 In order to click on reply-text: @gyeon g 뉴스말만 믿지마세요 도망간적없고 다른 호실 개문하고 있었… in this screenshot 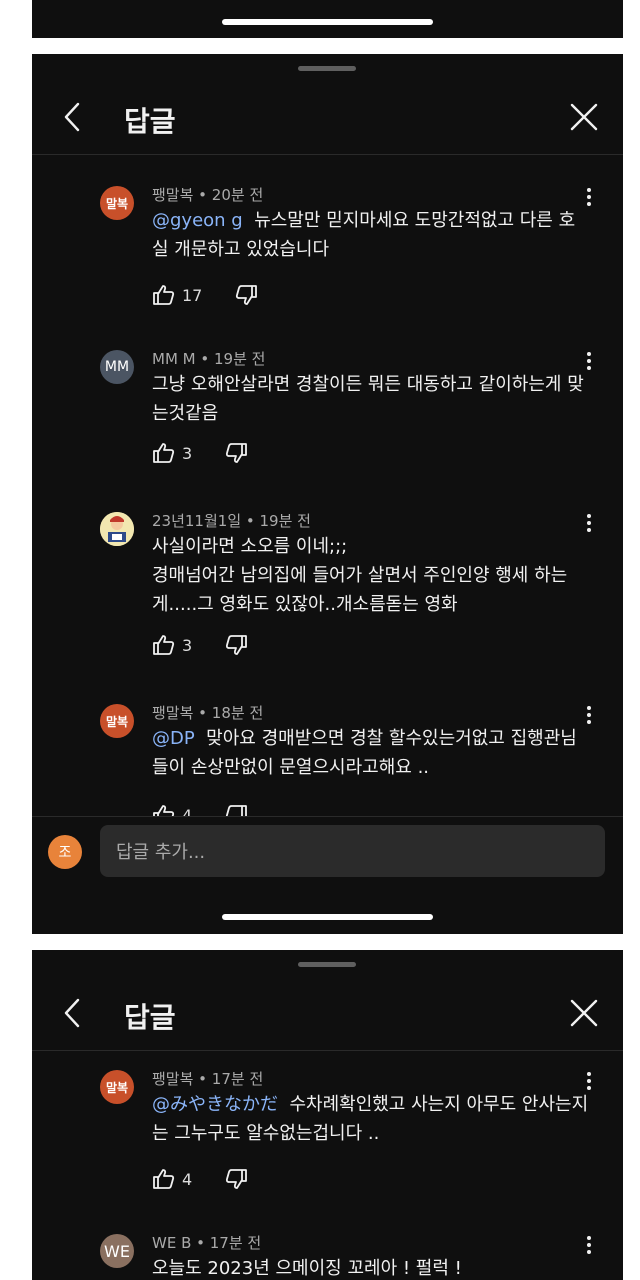, I will do `click(371, 235)`.